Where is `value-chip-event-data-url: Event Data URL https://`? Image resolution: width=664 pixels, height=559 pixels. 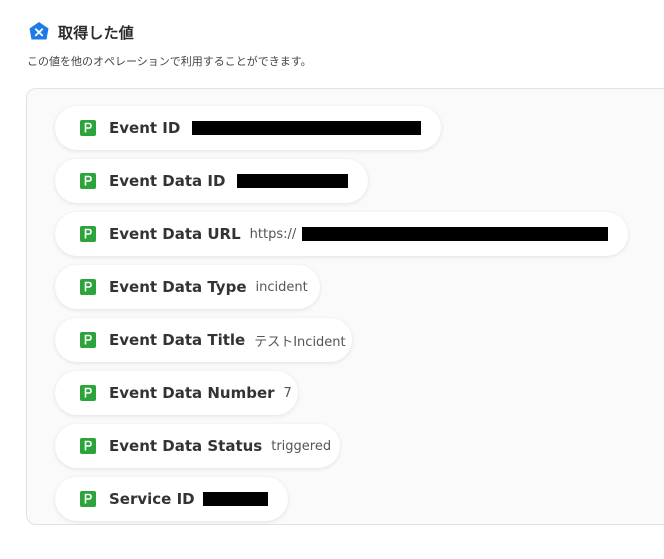
value-chip-event-data-url: Event Data URL https:// is located at coordinates (341, 234).